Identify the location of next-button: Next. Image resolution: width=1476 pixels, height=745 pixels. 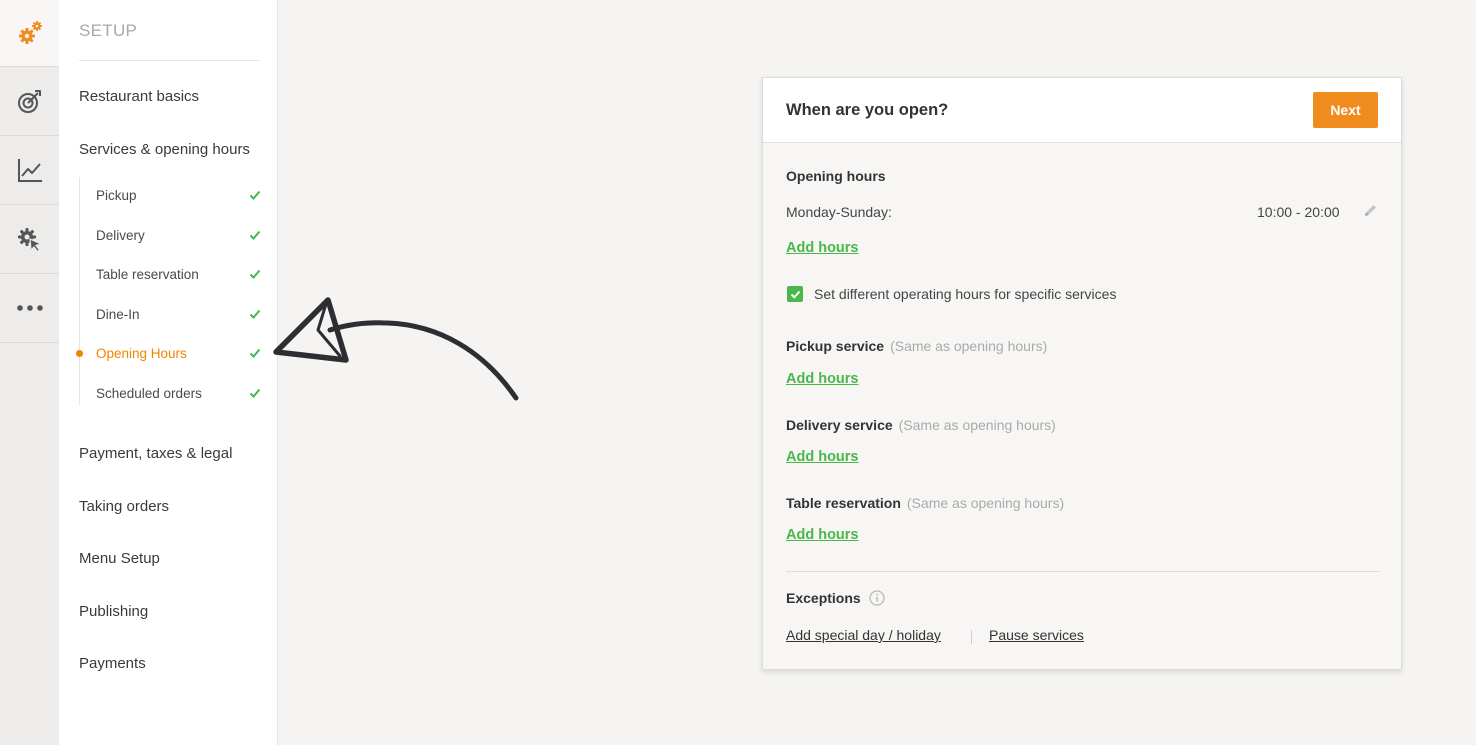
(1345, 110).